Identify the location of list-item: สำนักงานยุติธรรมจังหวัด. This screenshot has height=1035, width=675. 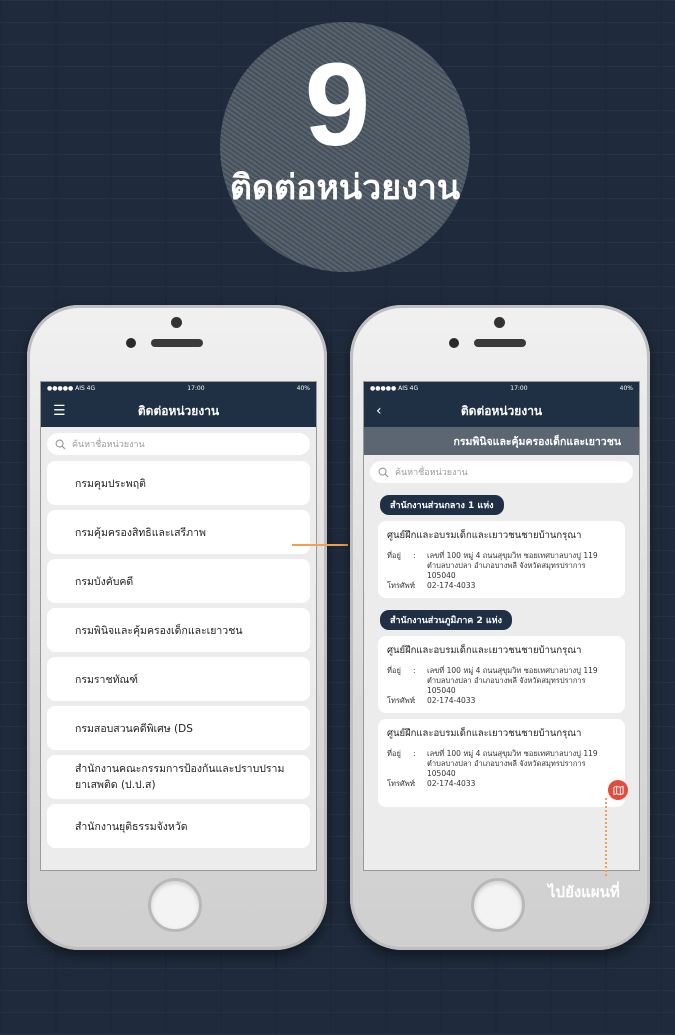
(178, 826).